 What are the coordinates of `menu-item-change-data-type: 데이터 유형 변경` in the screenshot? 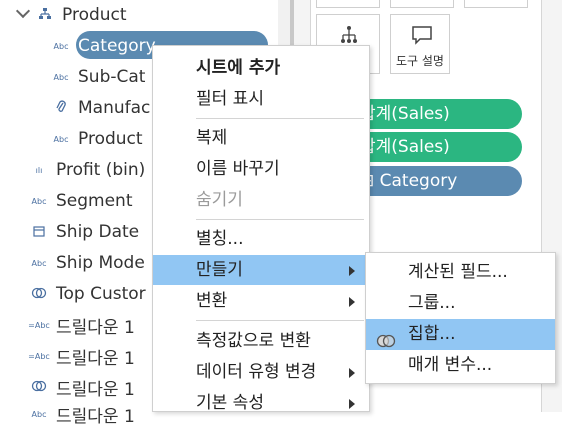 It's located at (261, 372).